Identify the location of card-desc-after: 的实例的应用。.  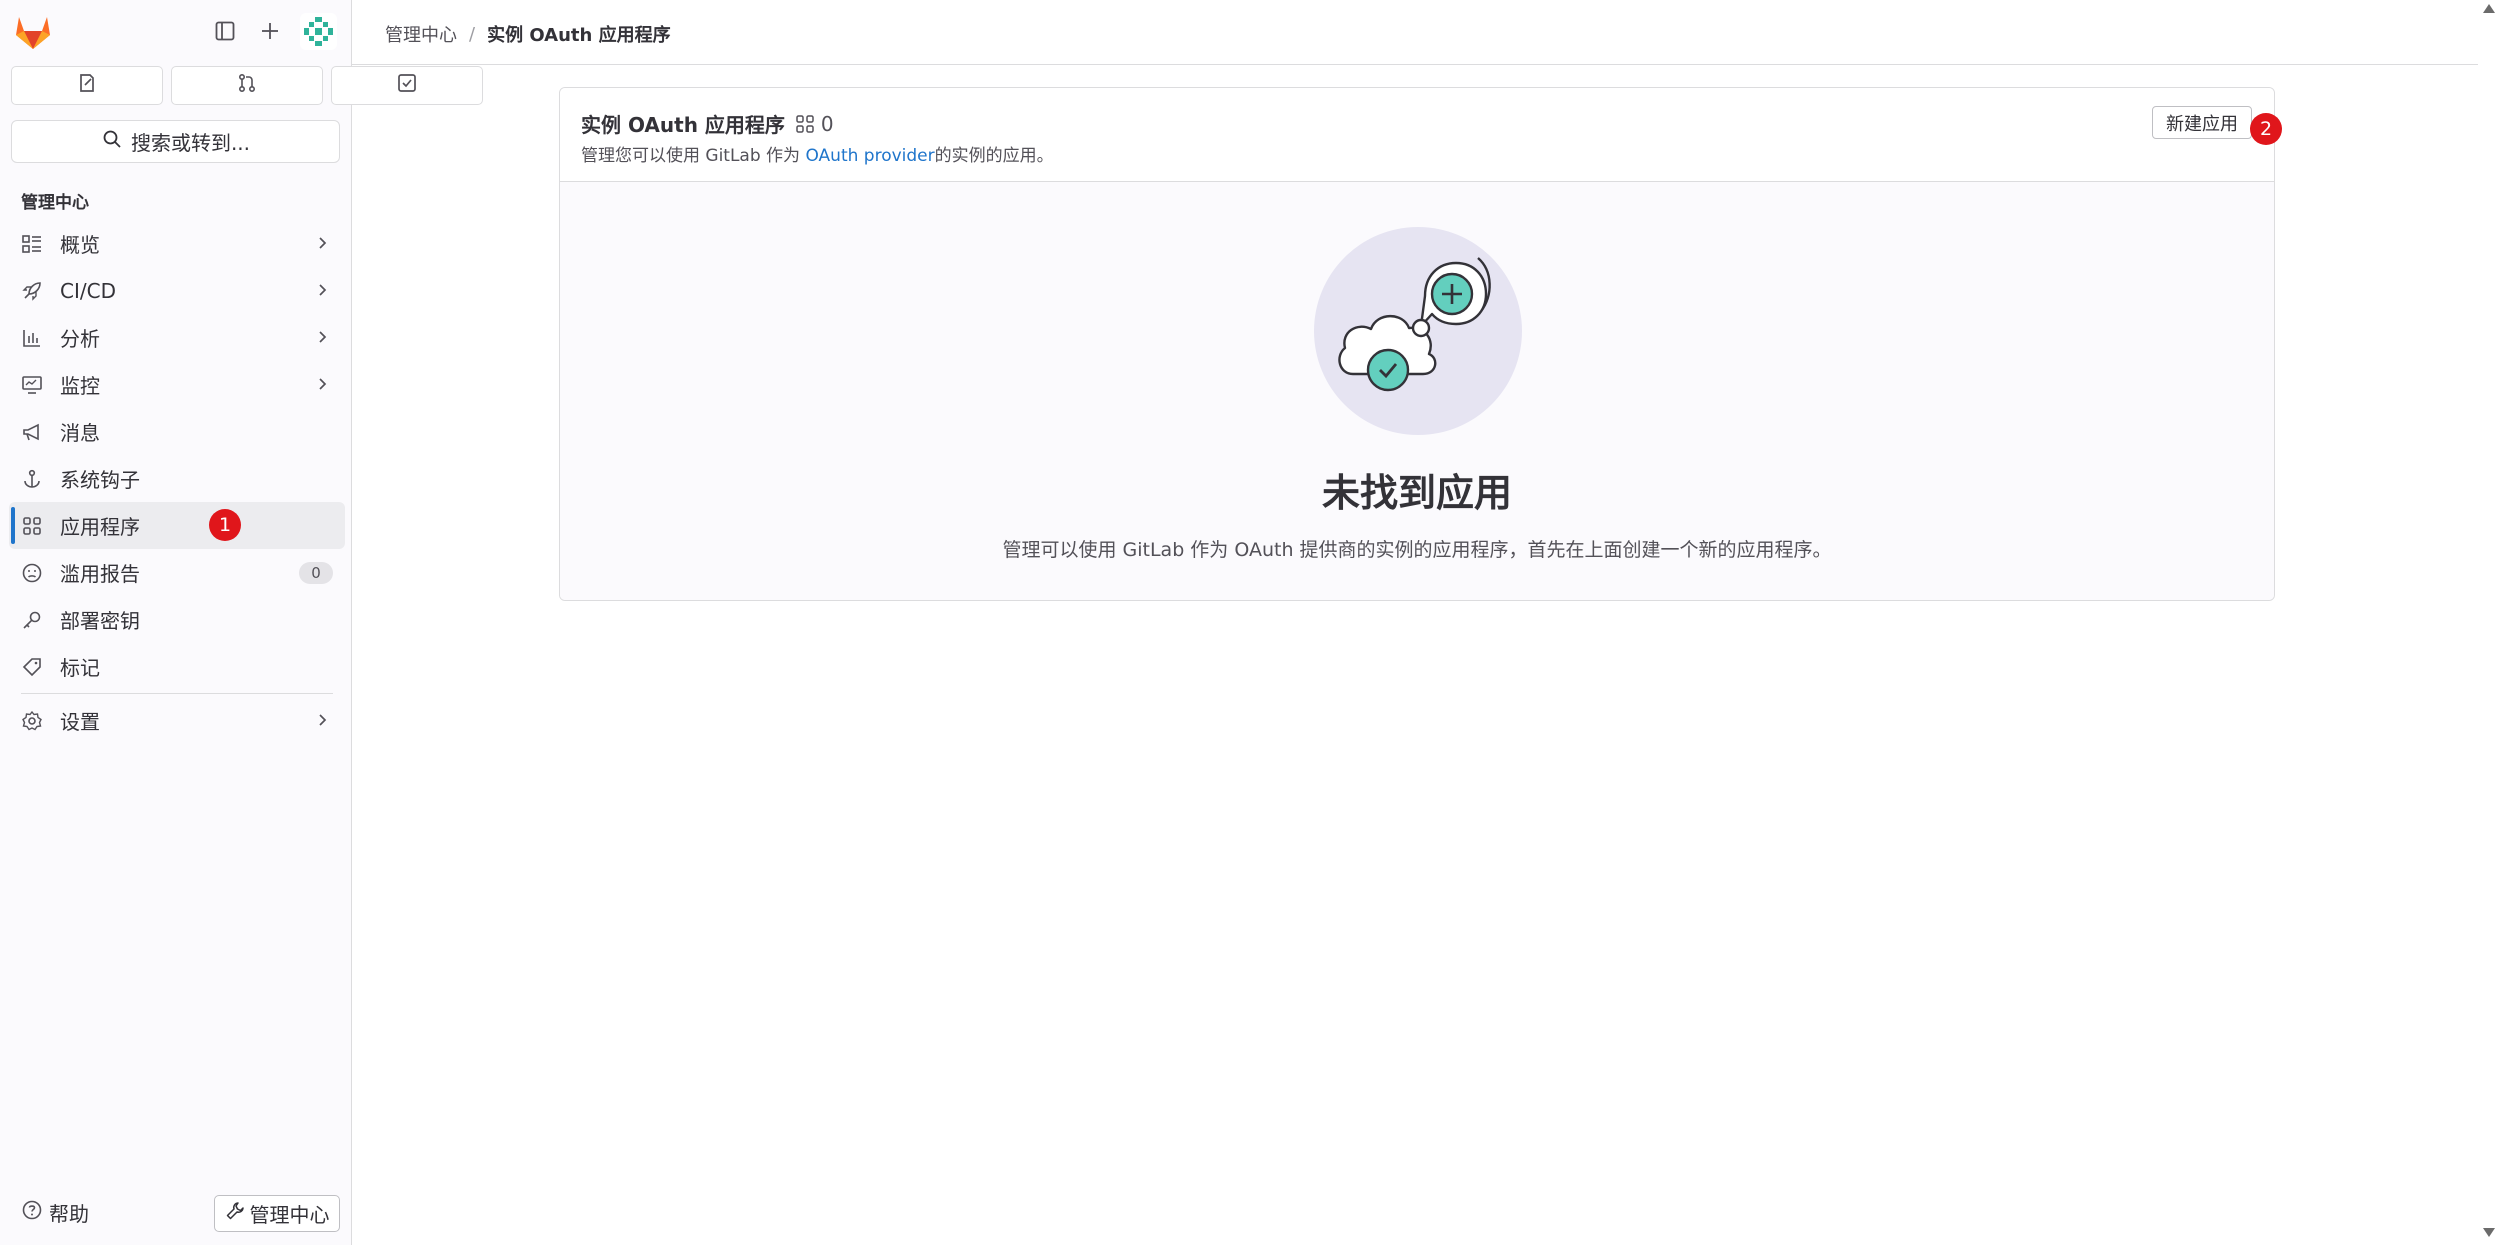
(994, 156).